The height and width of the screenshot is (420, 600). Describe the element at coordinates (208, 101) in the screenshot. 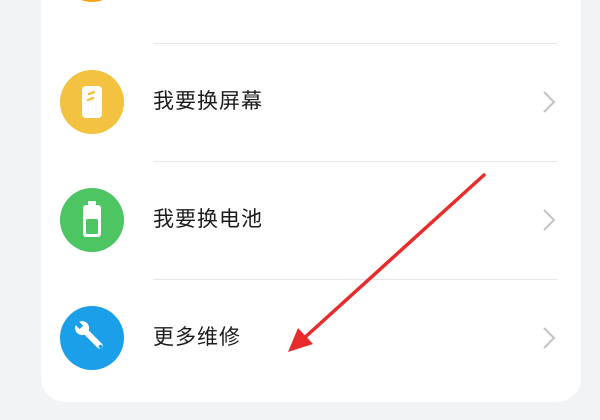

I see `menu-item-label: 我要换屏幕` at that location.